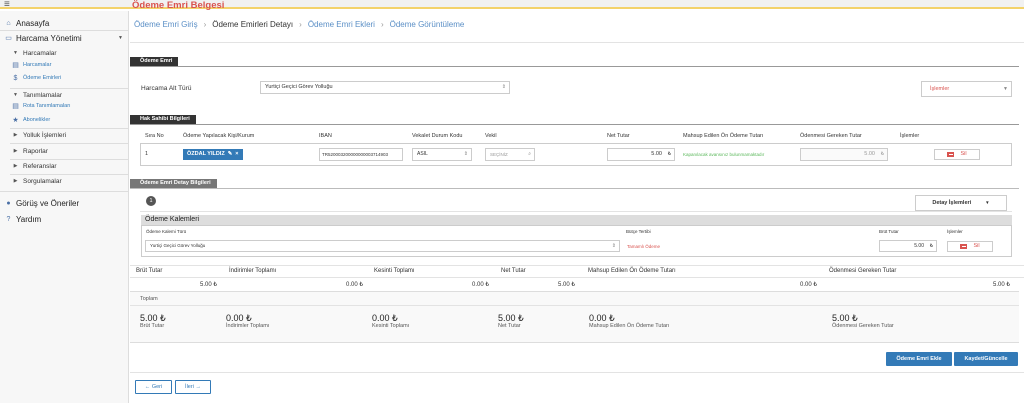 The height and width of the screenshot is (403, 1024). I want to click on geri-button: ← Geri, so click(153, 387).